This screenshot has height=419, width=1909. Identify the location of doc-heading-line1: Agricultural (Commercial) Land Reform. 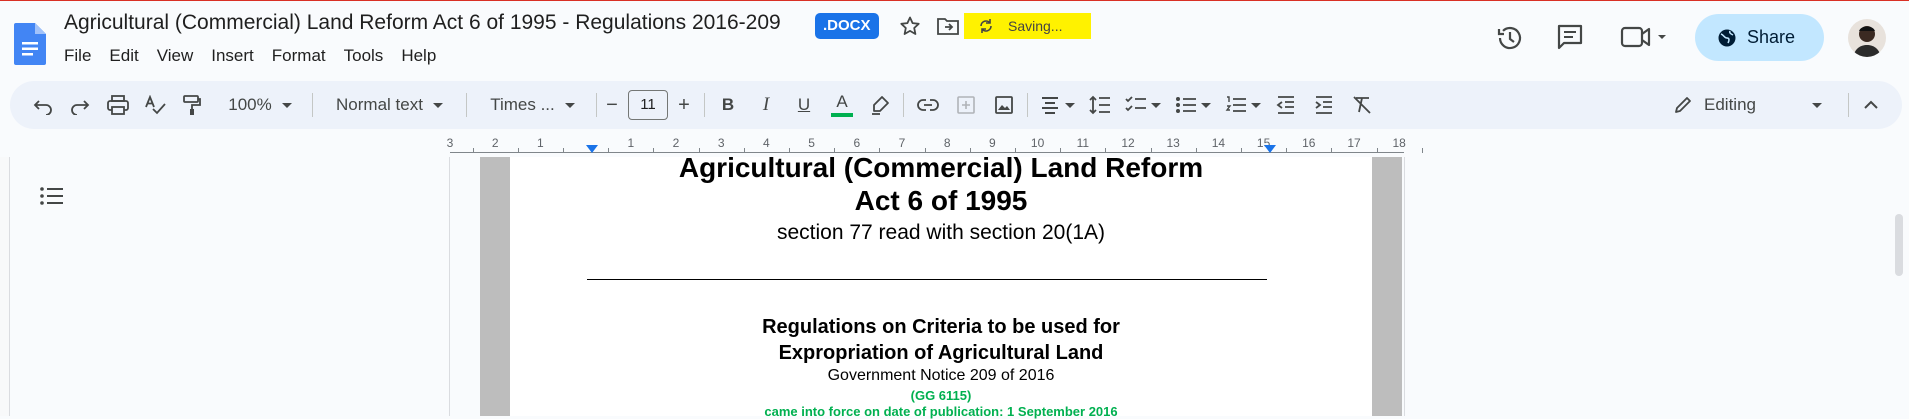
(941, 167).